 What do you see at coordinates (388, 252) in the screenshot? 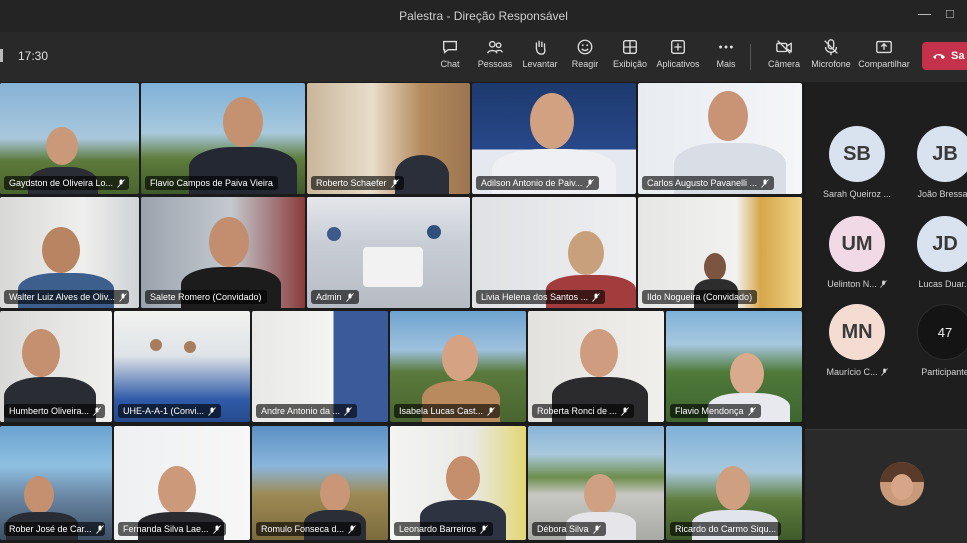
I see `video-tile: Admin` at bounding box center [388, 252].